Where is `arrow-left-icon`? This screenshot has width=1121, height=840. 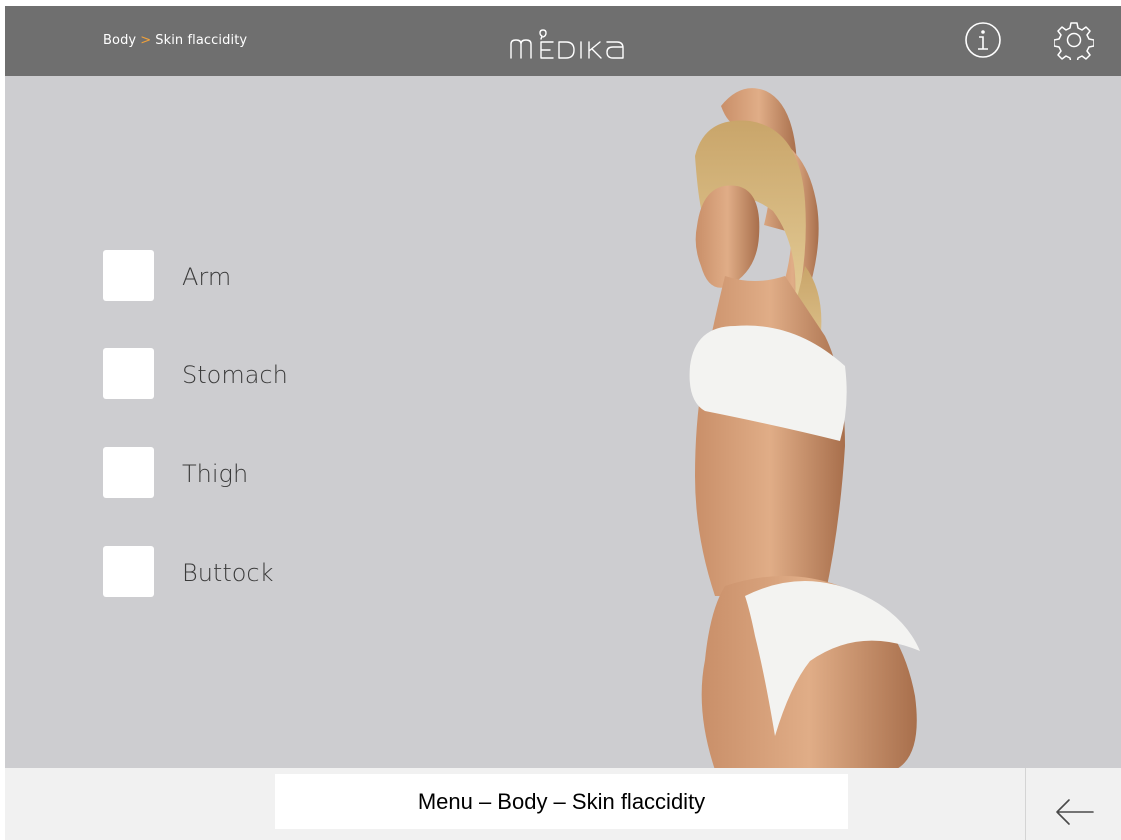 arrow-left-icon is located at coordinates (1075, 812).